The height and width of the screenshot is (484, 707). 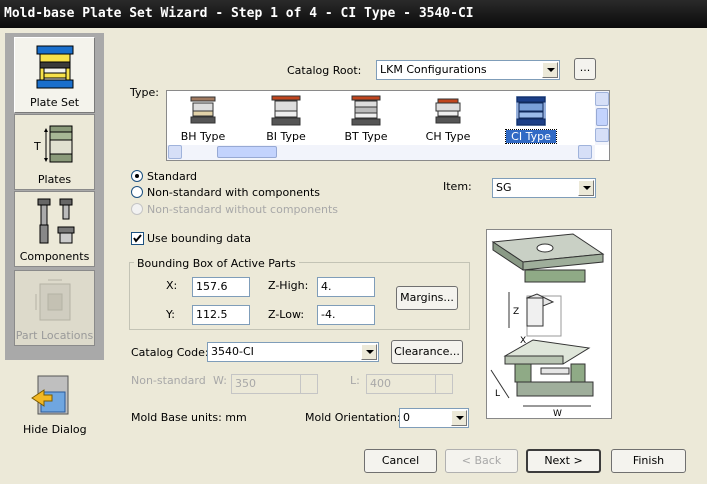 I want to click on type-item-bh: BH Type, so click(x=203, y=119).